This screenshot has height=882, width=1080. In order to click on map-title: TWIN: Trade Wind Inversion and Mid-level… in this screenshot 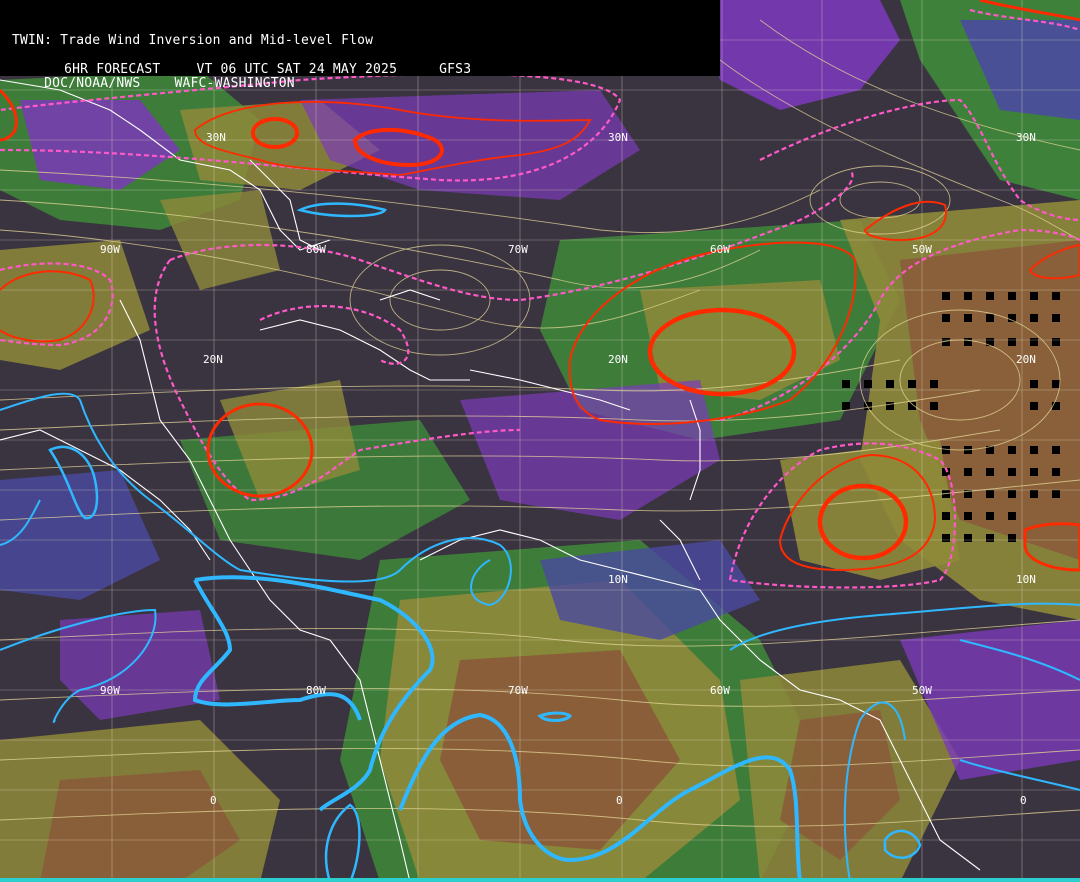, I will do `click(193, 40)`.